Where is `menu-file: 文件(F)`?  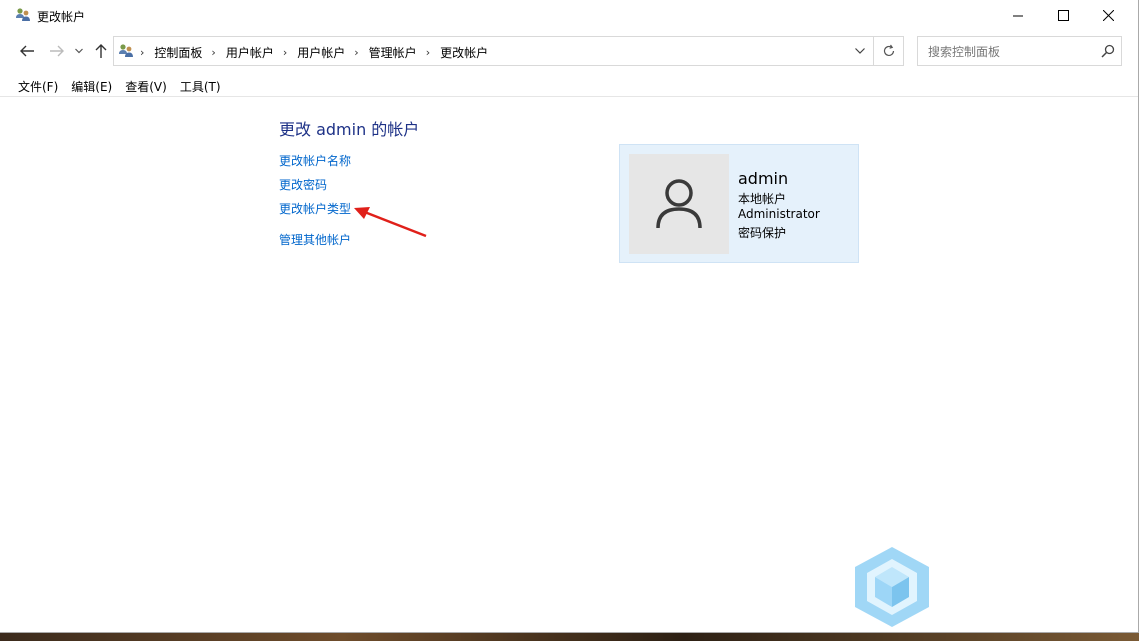
menu-file: 文件(F) is located at coordinates (33, 85).